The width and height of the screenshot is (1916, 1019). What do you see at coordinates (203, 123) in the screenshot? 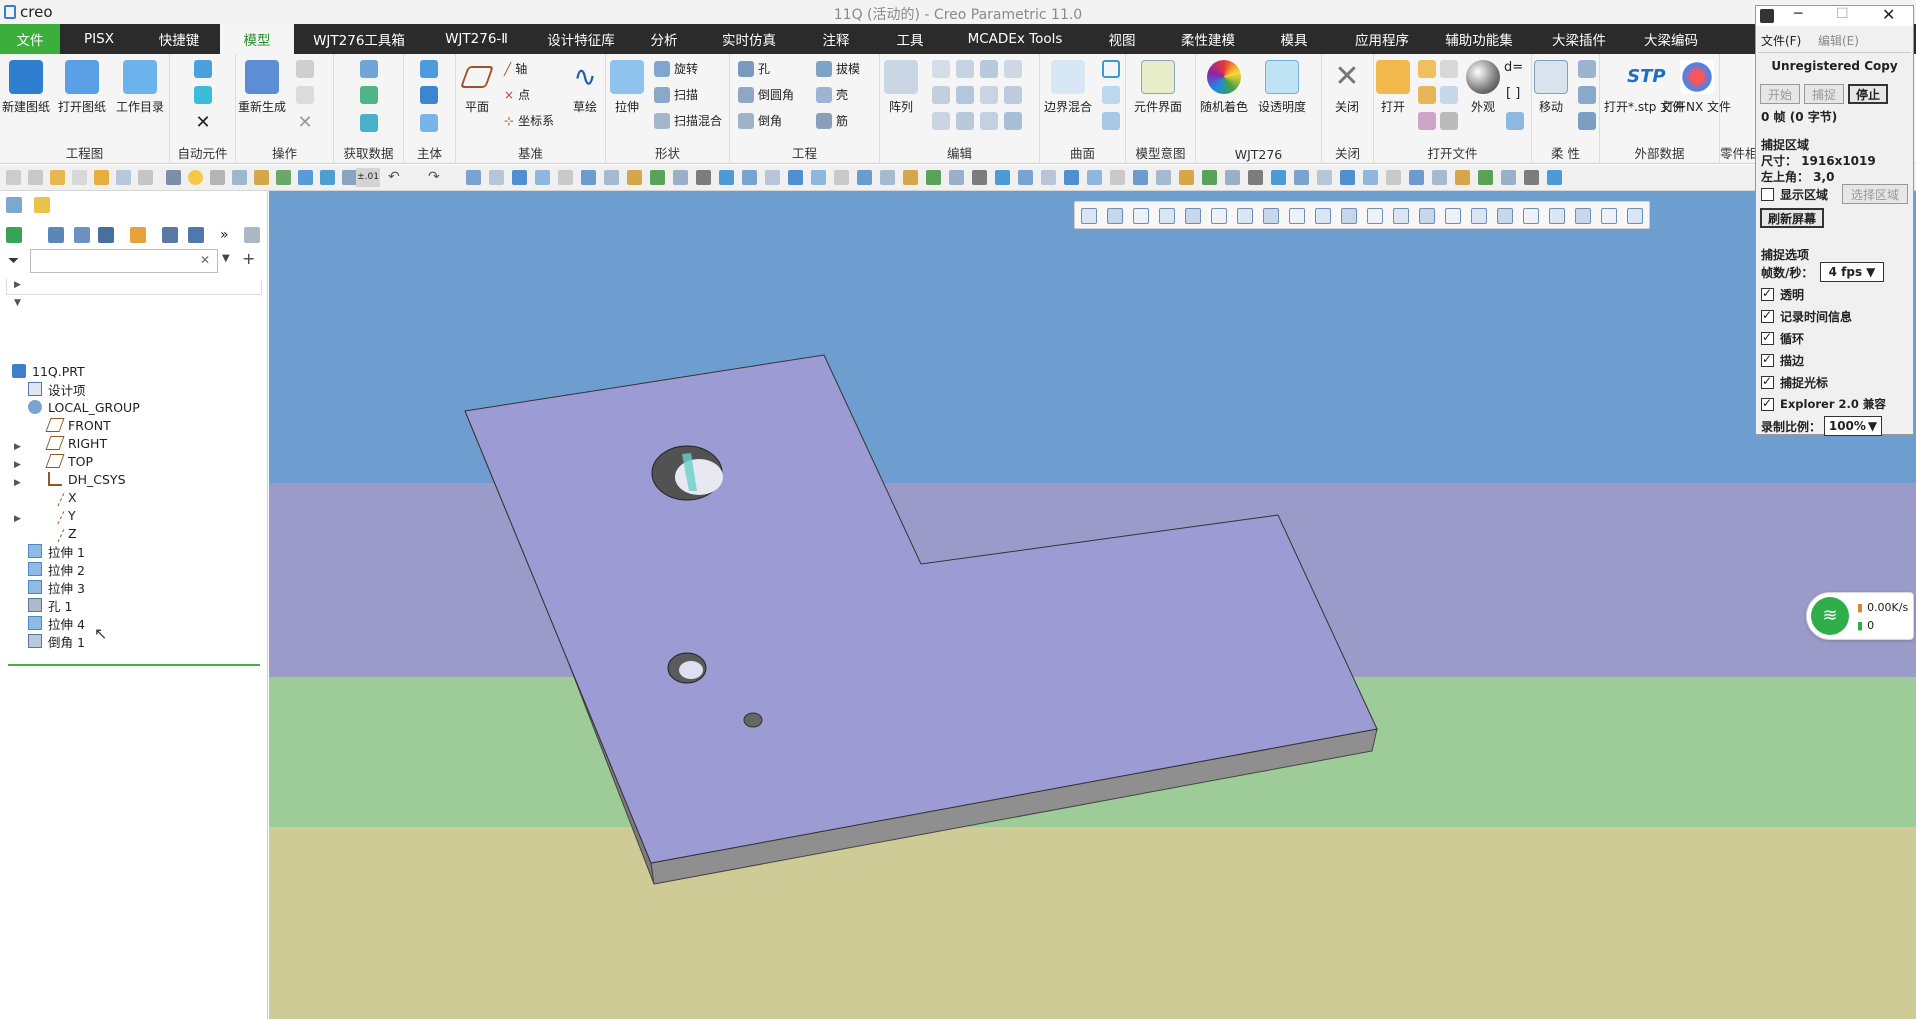
I see `delete-icon: ✕` at bounding box center [203, 123].